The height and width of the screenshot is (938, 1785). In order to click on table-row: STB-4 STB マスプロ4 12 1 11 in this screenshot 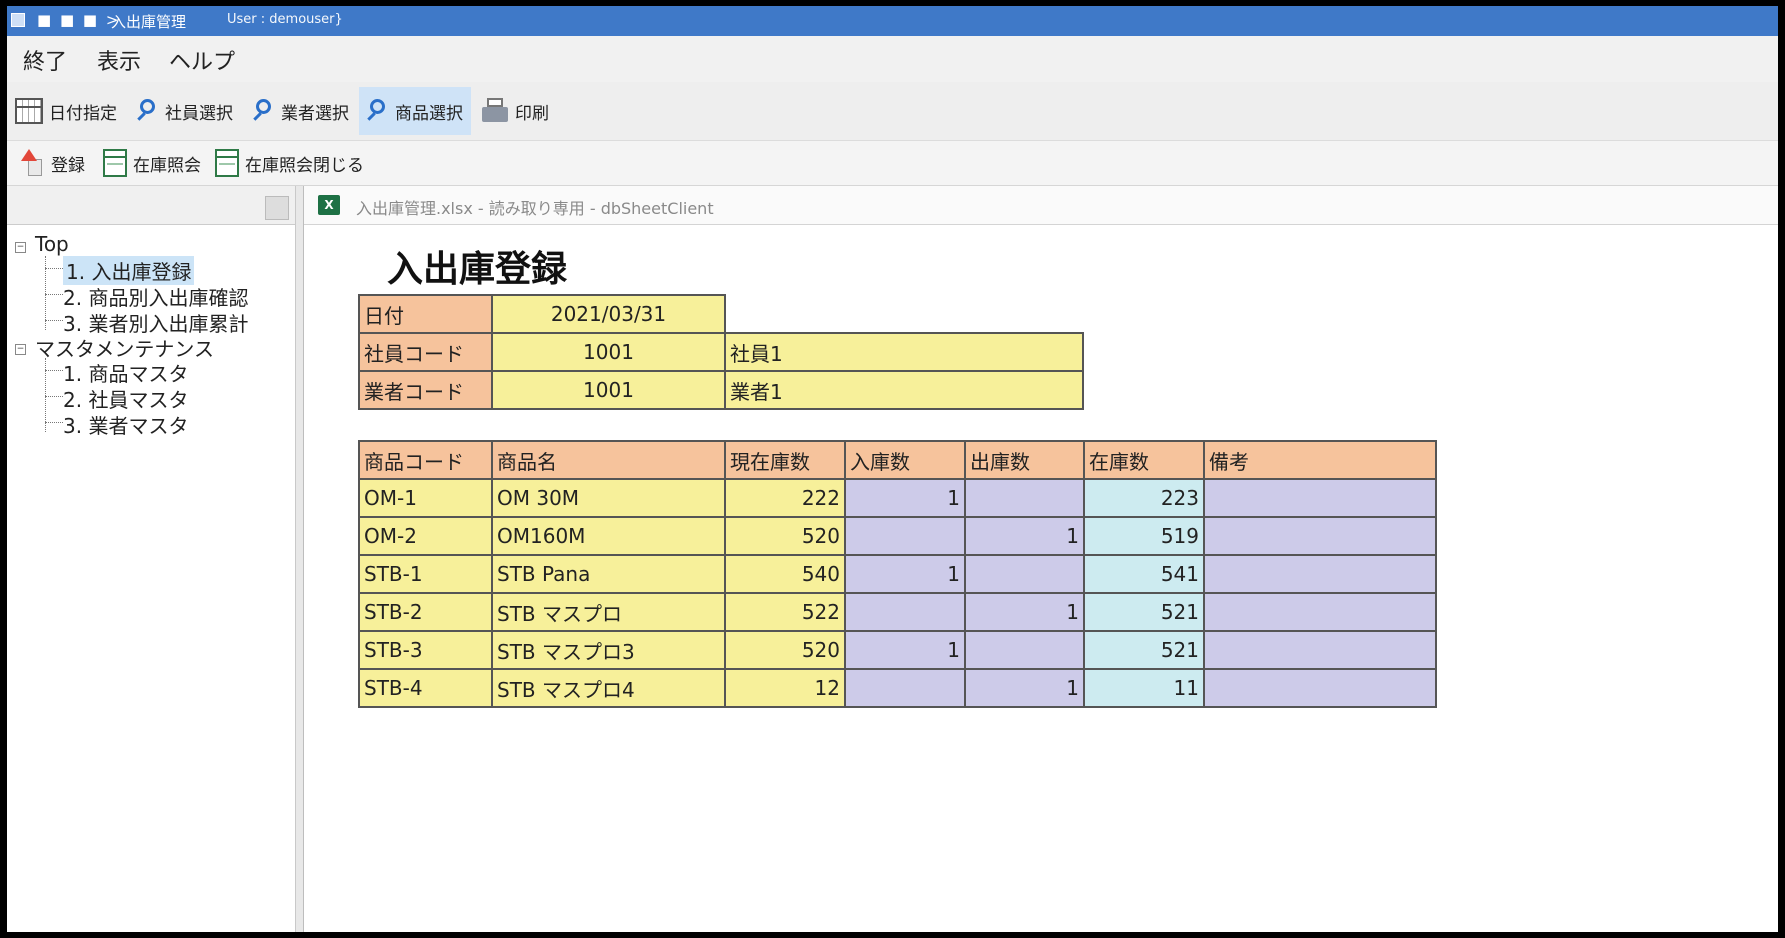, I will do `click(897, 688)`.